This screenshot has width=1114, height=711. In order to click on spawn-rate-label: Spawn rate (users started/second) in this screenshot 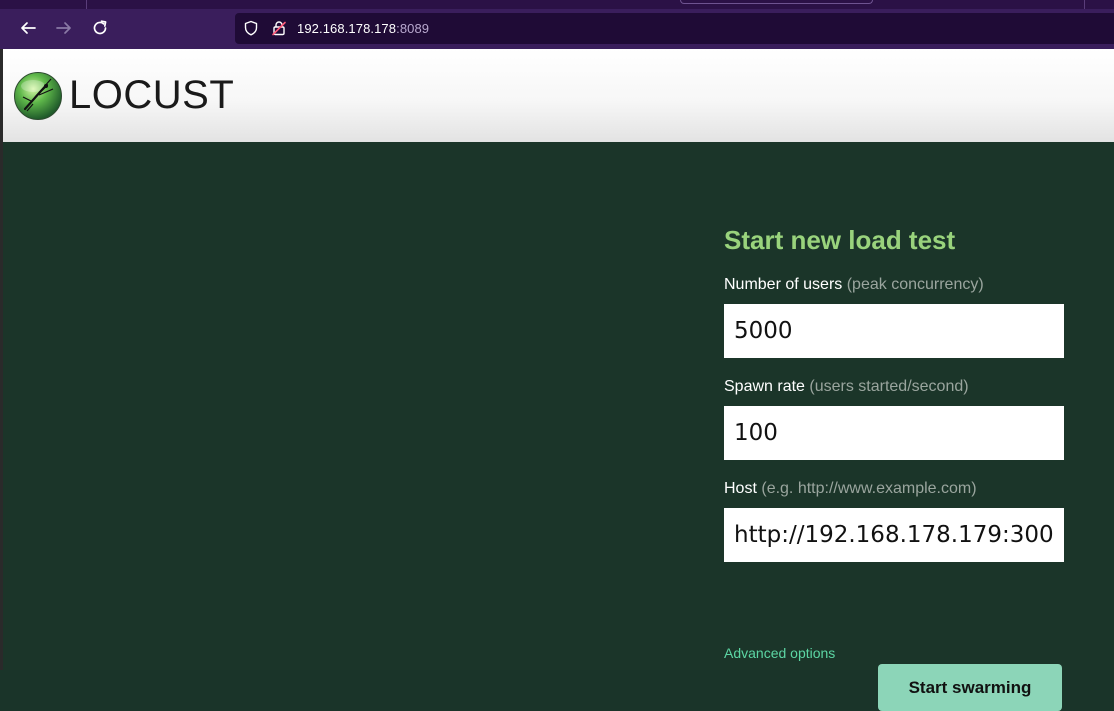, I will do `click(846, 387)`.